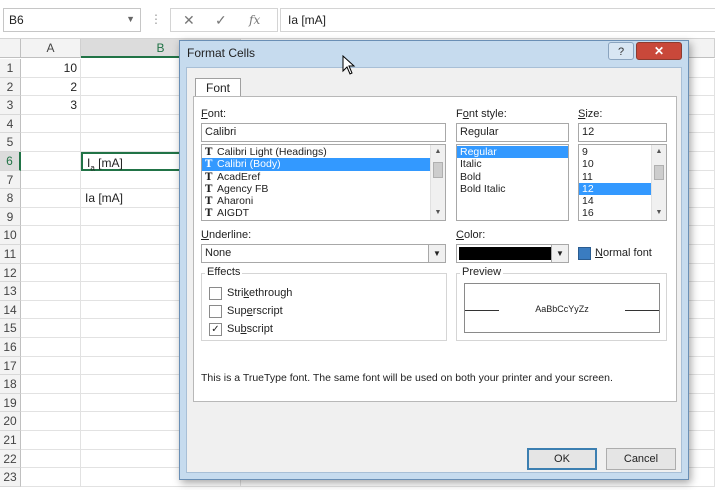 The image size is (715, 490). I want to click on row-header: 10, so click(10, 235).